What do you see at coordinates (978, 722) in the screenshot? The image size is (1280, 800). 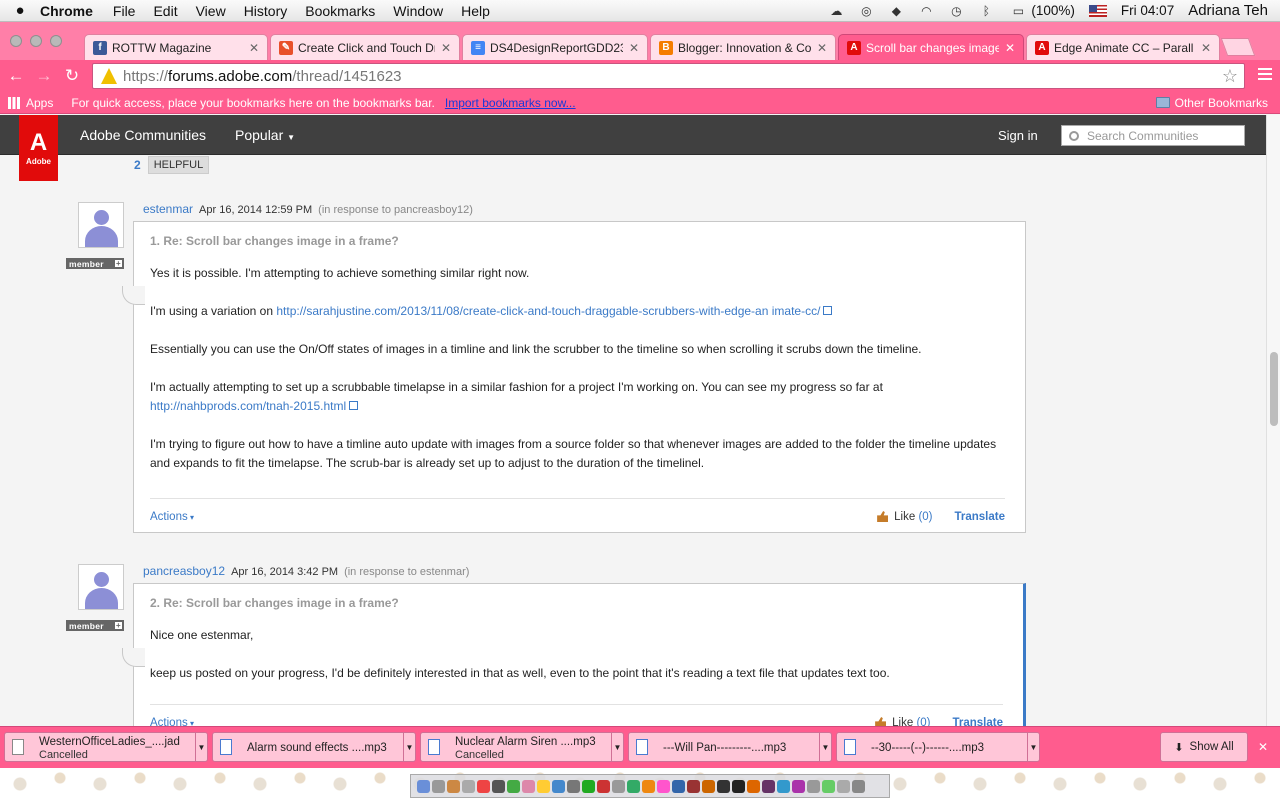 I see `translate-link: Translate` at bounding box center [978, 722].